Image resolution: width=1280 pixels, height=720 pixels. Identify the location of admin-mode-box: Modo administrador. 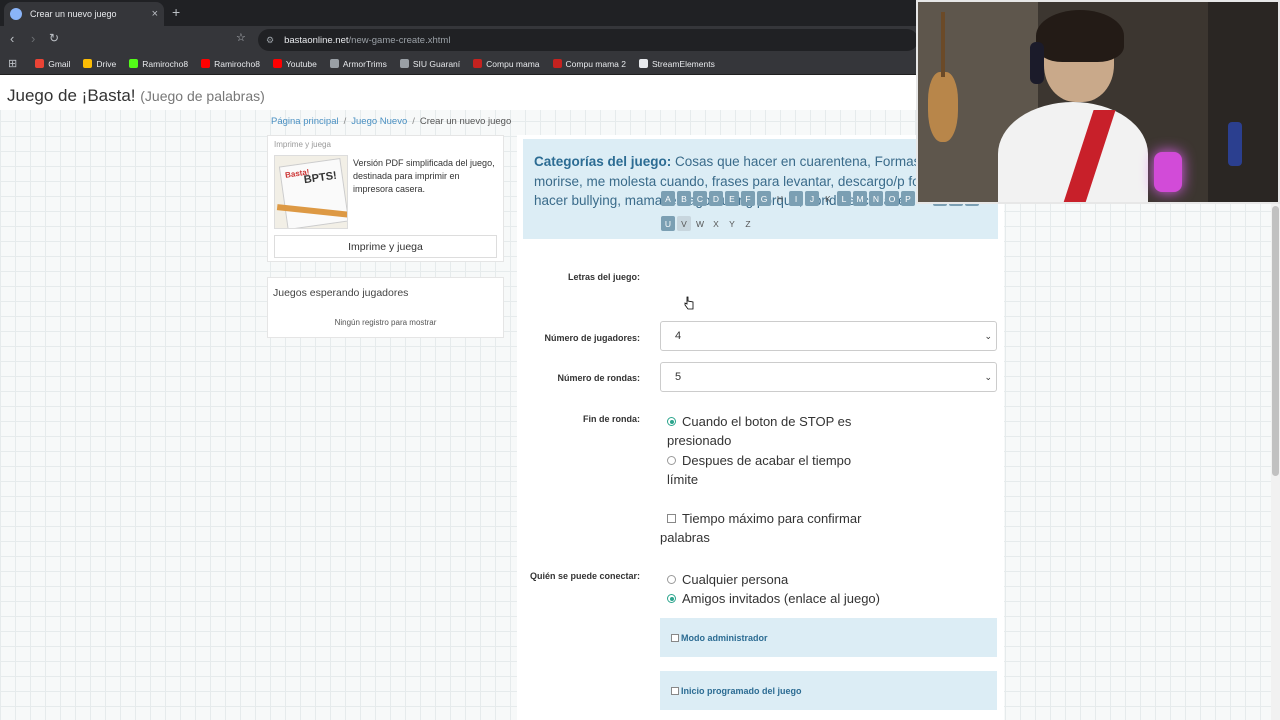
(828, 637).